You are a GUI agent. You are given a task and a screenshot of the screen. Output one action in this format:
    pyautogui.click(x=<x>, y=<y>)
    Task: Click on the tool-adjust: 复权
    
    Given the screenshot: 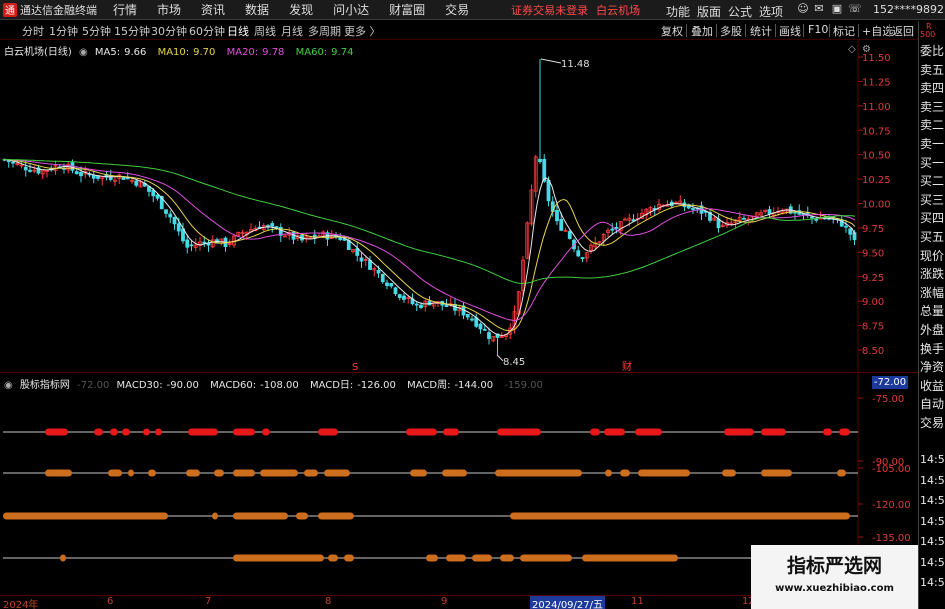 What is the action you would take?
    pyautogui.click(x=672, y=31)
    